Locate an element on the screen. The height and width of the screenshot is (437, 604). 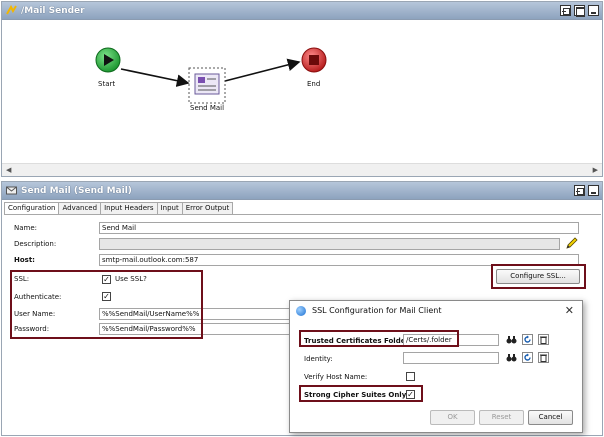
trusted-certificates-highlight is located at coordinates (379, 338).